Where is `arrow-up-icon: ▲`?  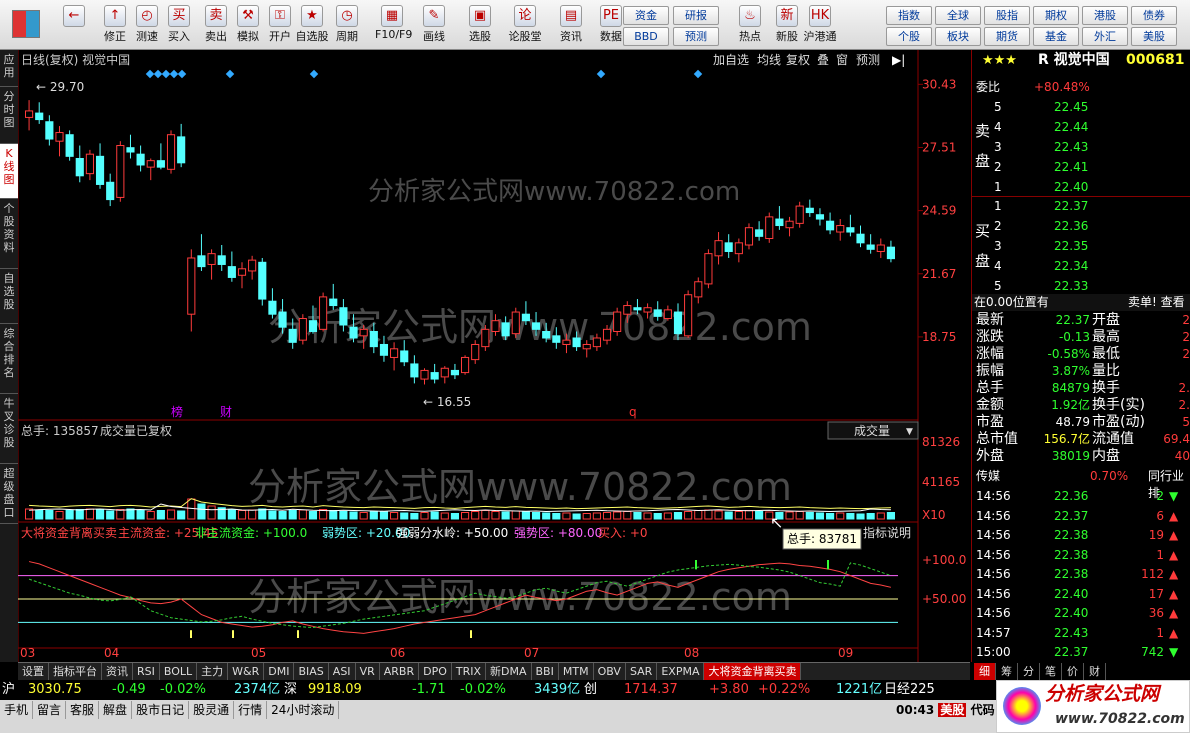
arrow-up-icon: ▲ is located at coordinates (1174, 554).